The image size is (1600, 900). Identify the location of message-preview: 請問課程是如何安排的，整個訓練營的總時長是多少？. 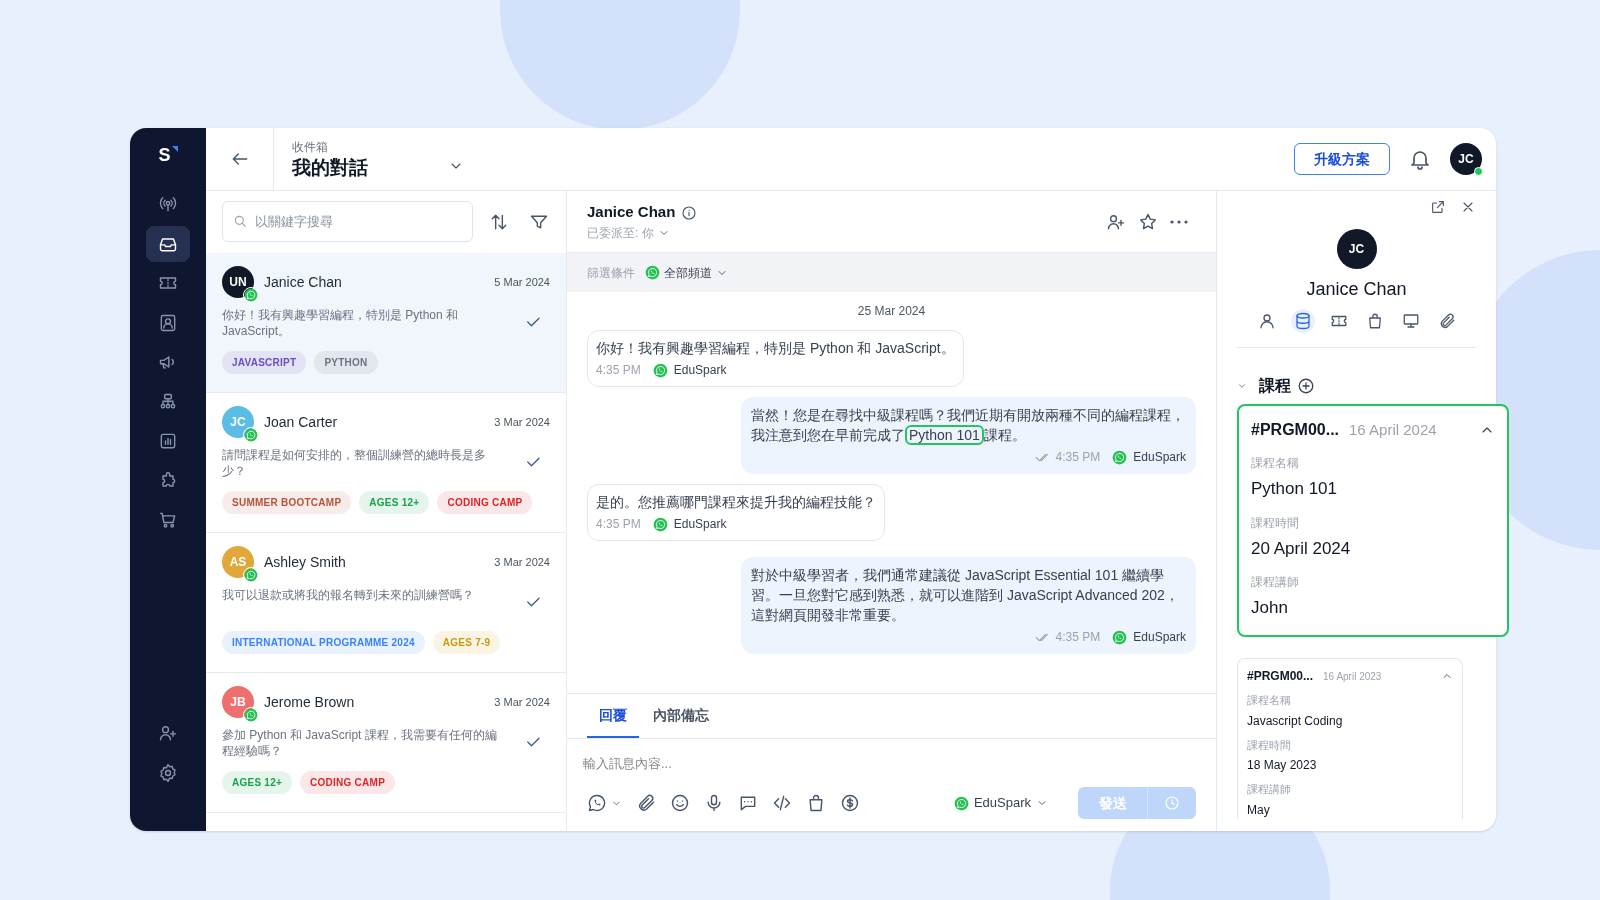
(354, 463).